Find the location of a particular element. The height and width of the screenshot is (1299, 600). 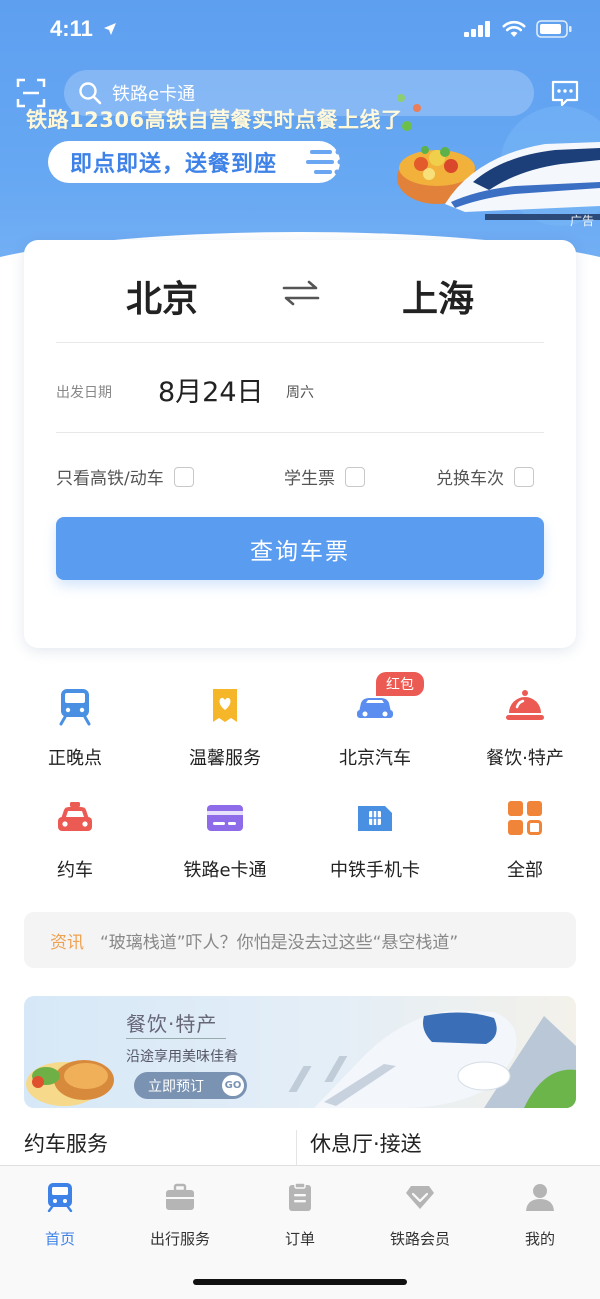

book-now-button: 立即预订 GO is located at coordinates (190, 1085).